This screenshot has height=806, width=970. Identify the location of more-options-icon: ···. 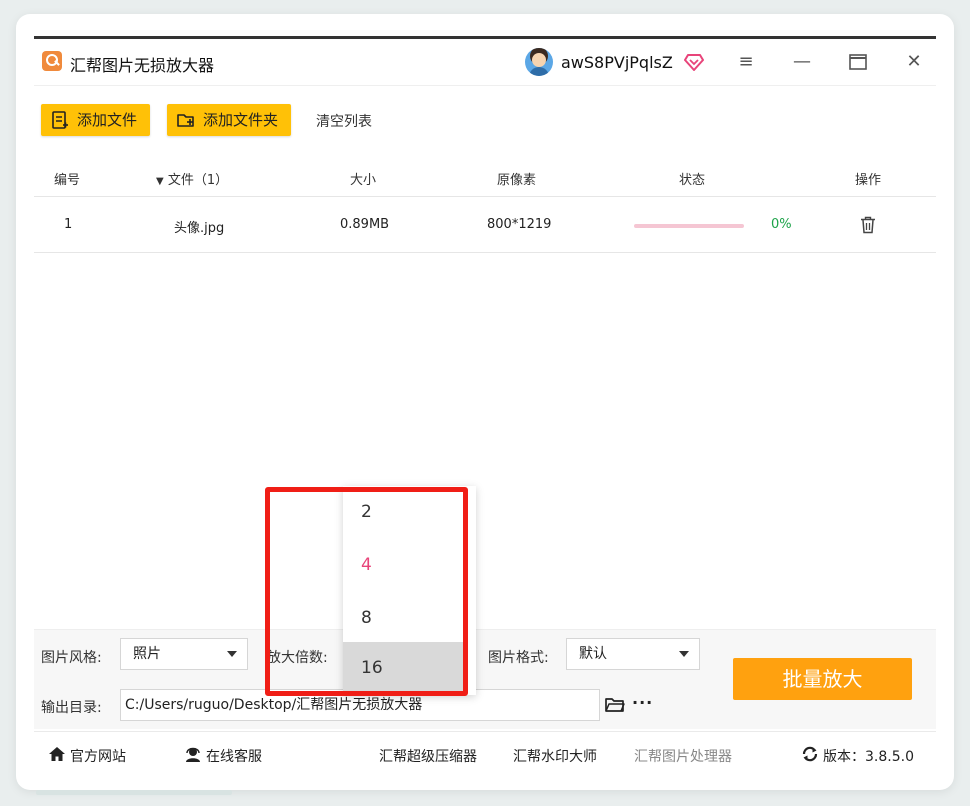
(642, 702).